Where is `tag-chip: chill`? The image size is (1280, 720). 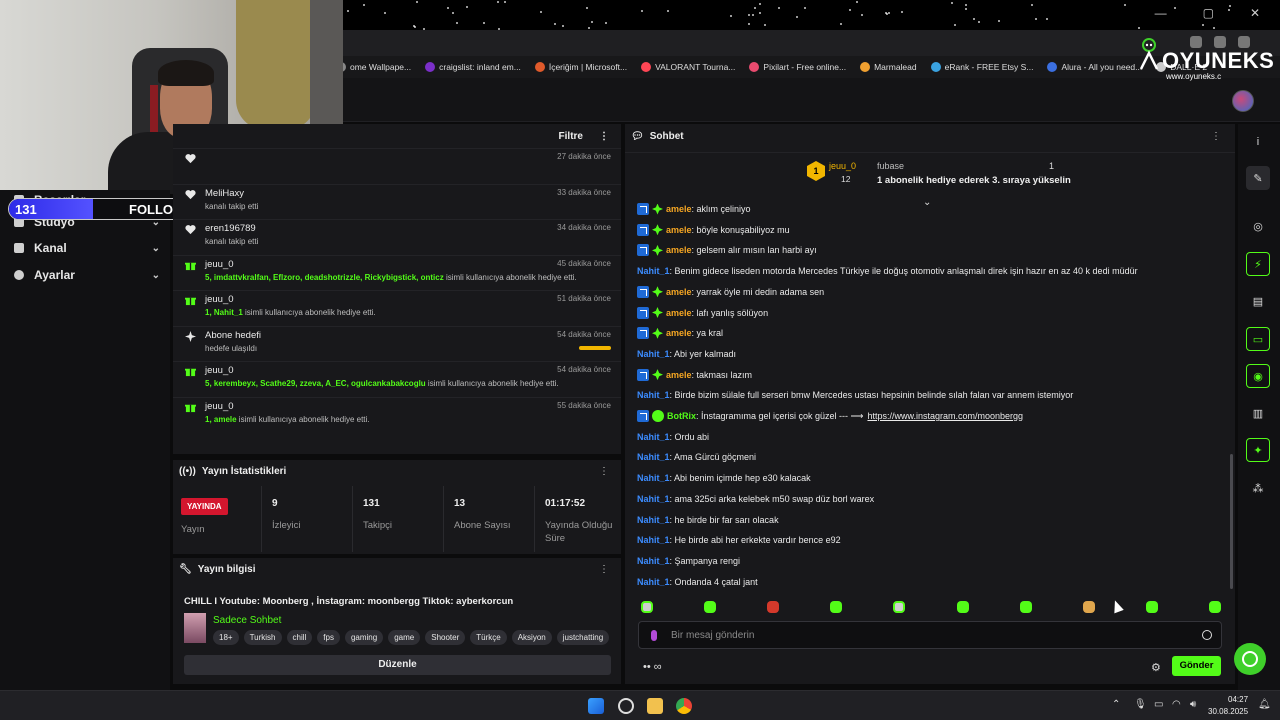 tag-chip: chill is located at coordinates (299, 637).